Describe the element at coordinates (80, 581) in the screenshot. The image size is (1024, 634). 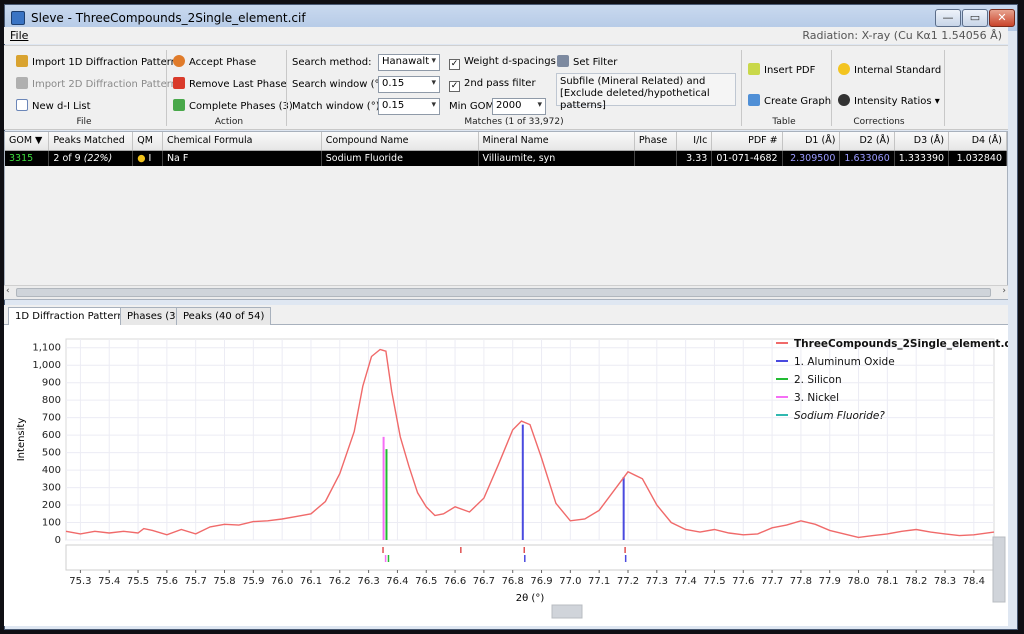
I see `x-tick-label: 75.3` at that location.